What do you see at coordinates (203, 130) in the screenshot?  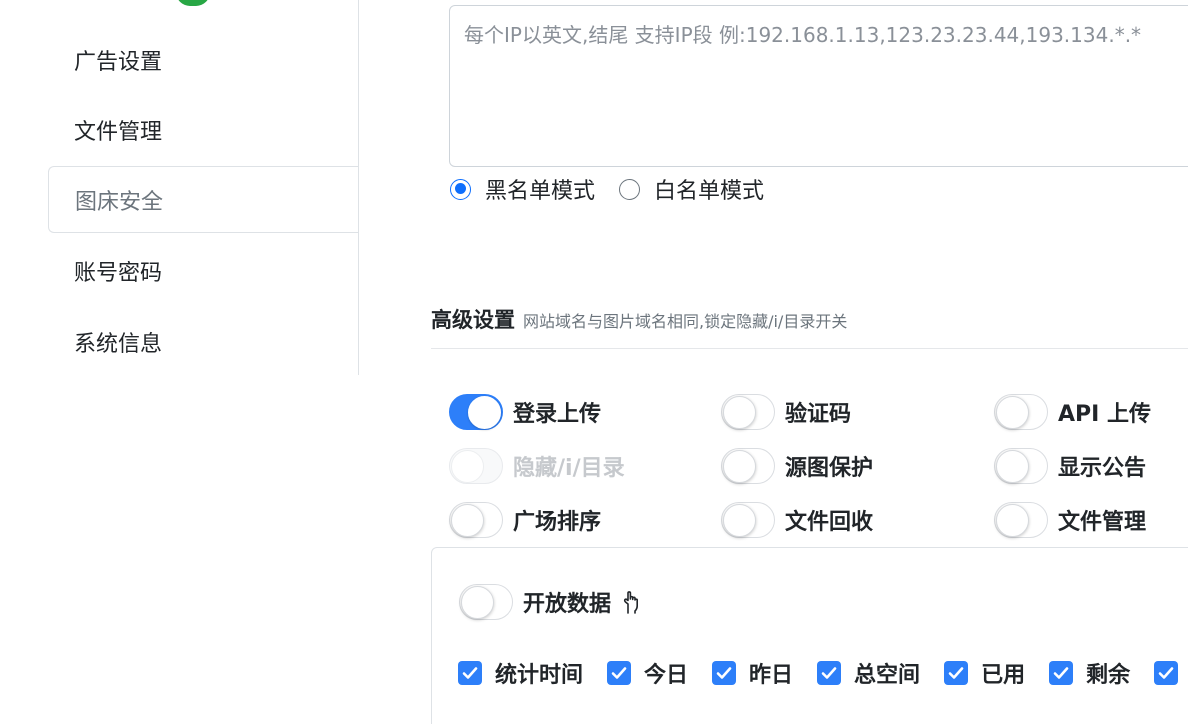 I see `sidebar-item-file-management: 文件管理` at bounding box center [203, 130].